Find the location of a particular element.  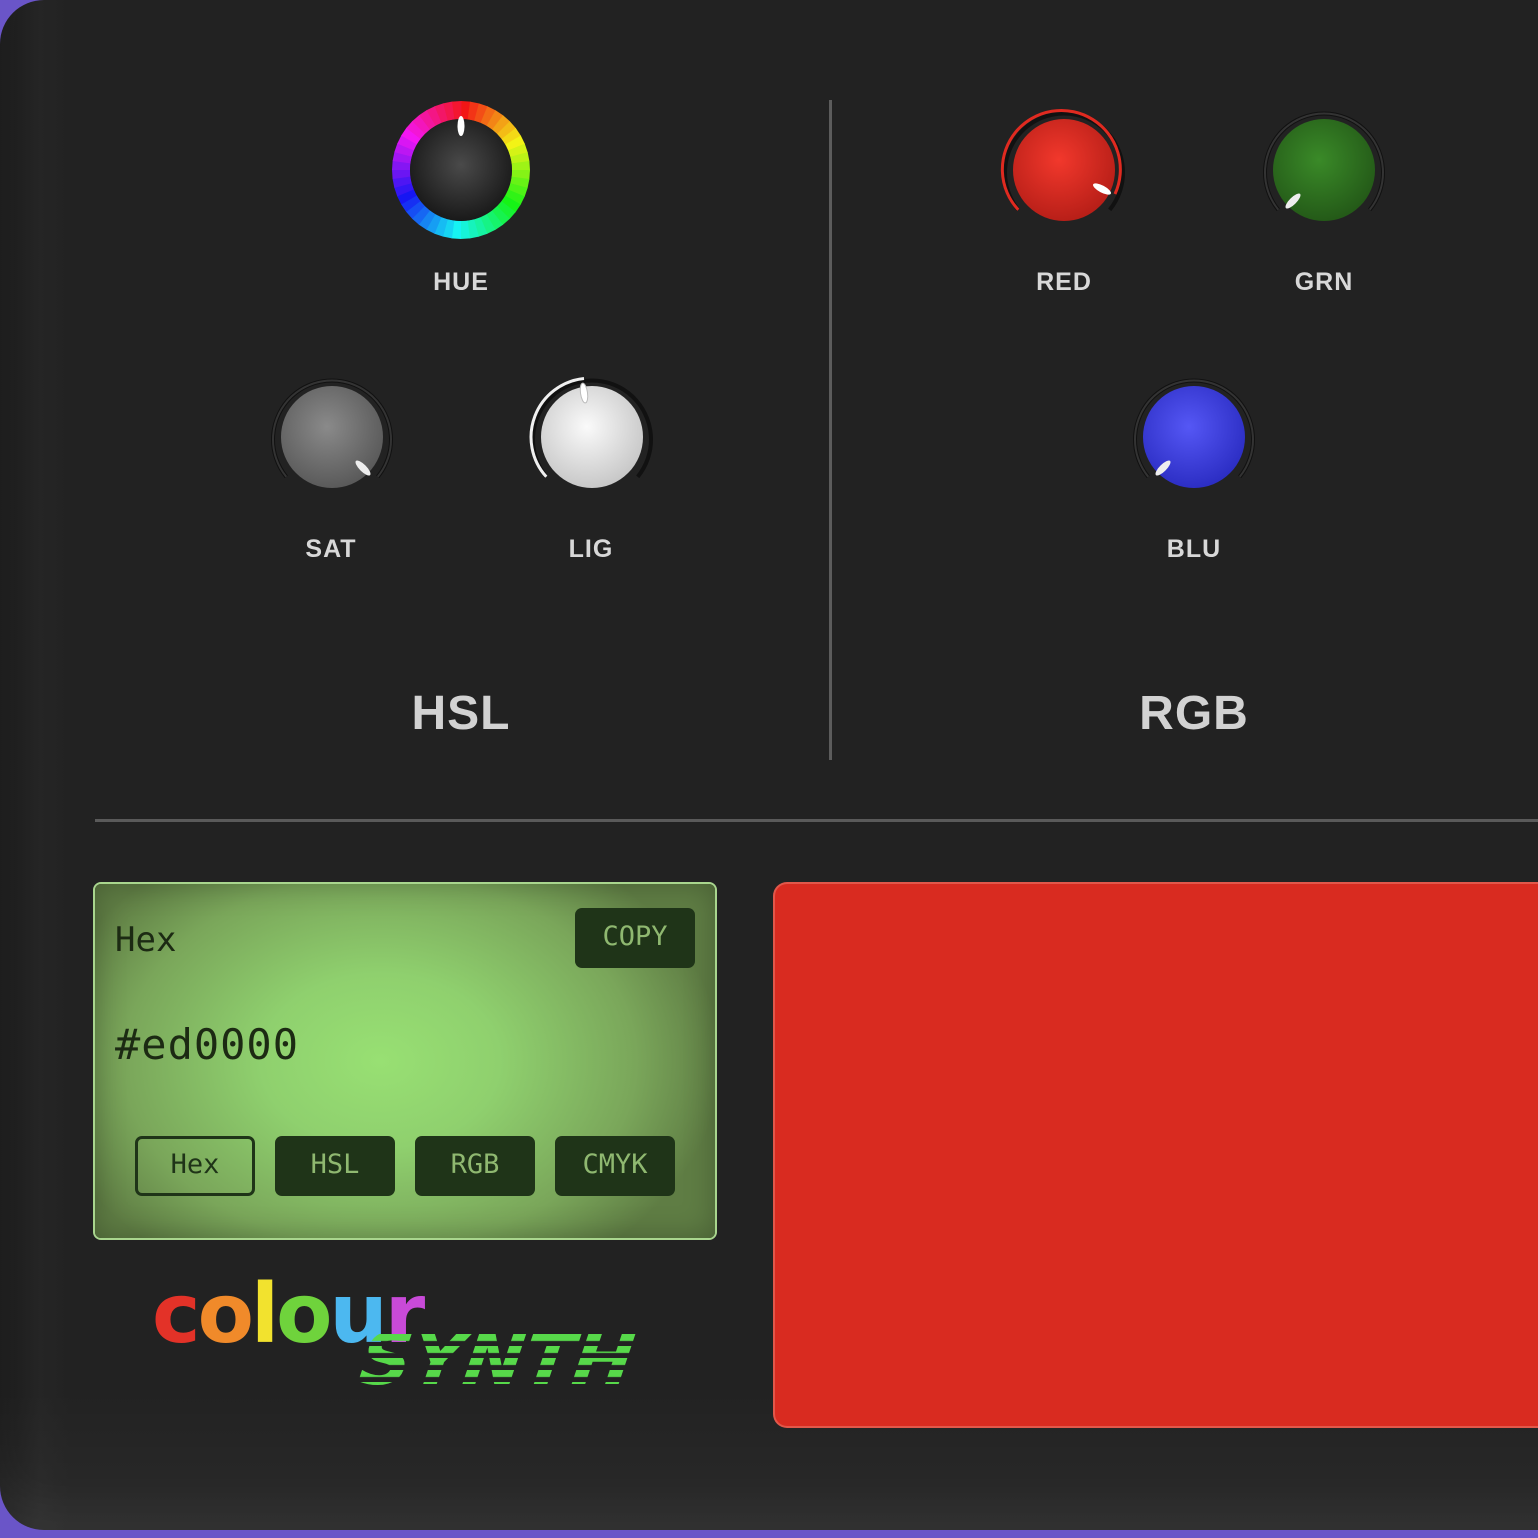

blu-knob-face is located at coordinates (1194, 433).